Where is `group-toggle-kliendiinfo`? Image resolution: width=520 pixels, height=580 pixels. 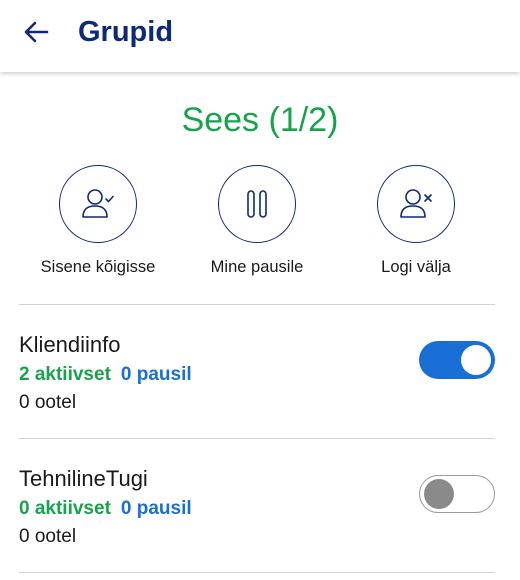 group-toggle-kliendiinfo is located at coordinates (457, 360).